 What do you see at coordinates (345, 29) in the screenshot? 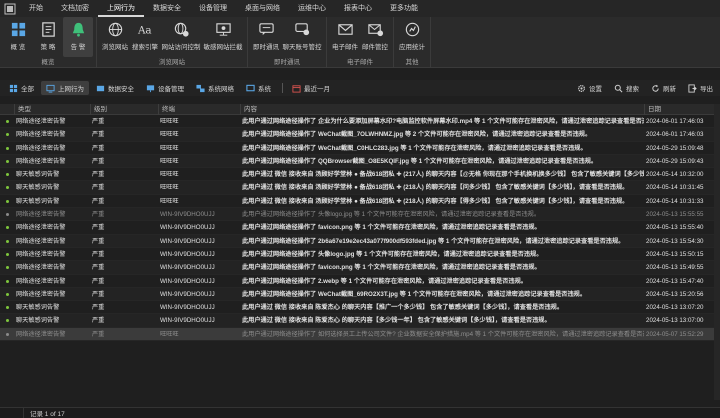
I see `mail-icon` at bounding box center [345, 29].